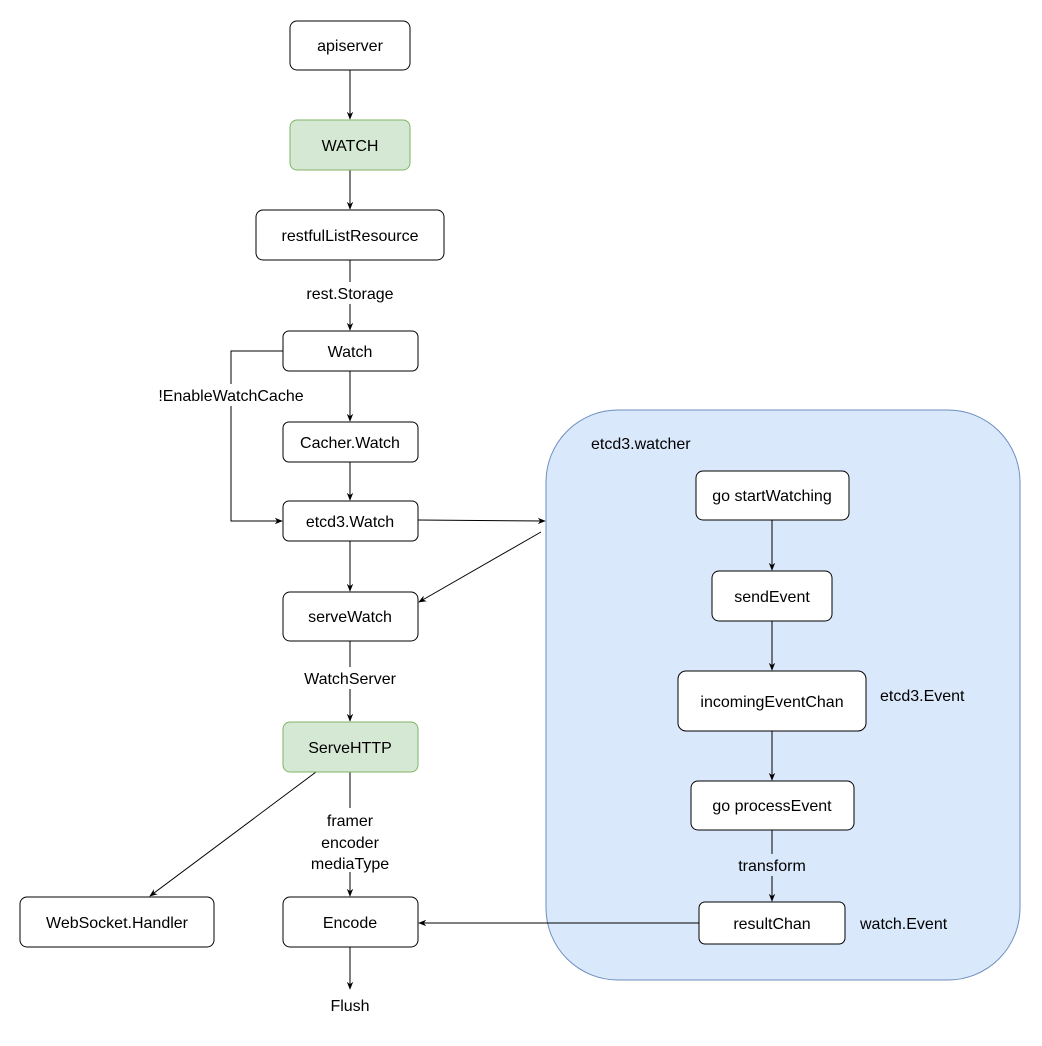 This screenshot has height=1046, width=1042. Describe the element at coordinates (922, 696) in the screenshot. I see `label-etcd3-event: etcd3.Event` at that location.